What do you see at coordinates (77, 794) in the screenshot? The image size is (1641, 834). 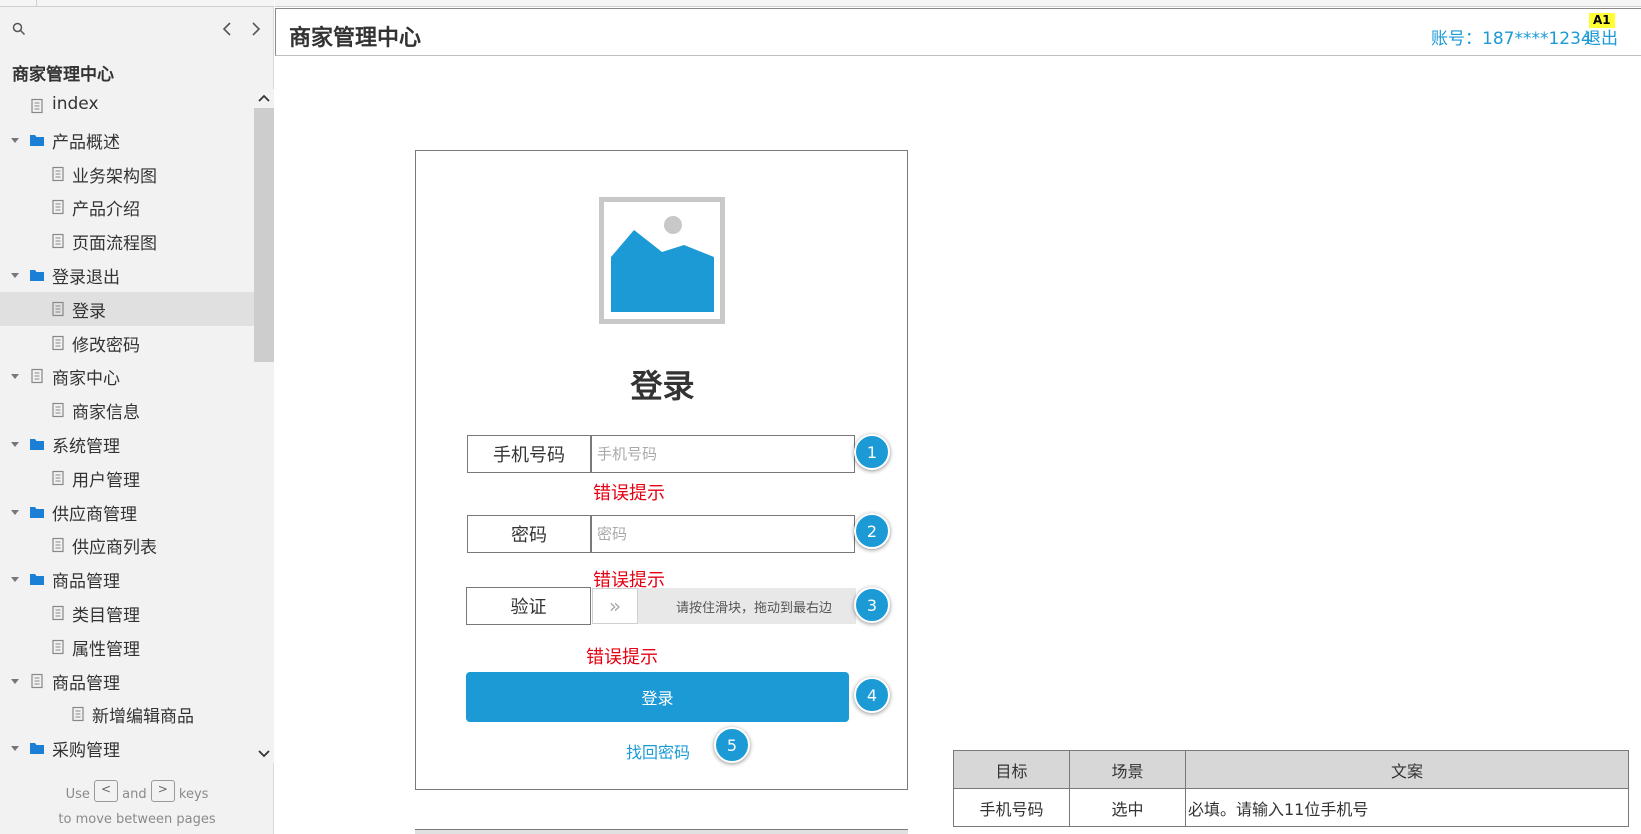 I see `hint-use: Use` at bounding box center [77, 794].